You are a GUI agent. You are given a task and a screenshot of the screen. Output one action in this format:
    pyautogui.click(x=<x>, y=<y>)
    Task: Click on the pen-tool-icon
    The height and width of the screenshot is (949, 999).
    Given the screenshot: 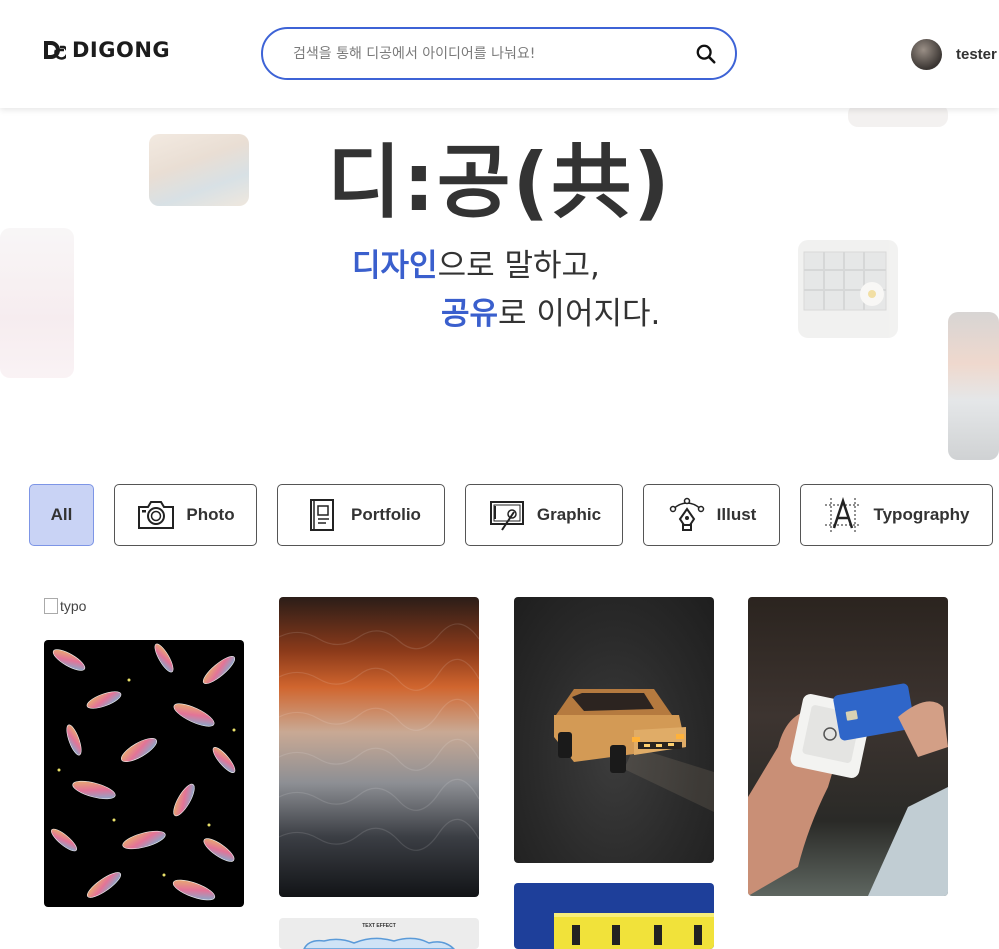 What is the action you would take?
    pyautogui.click(x=686, y=514)
    